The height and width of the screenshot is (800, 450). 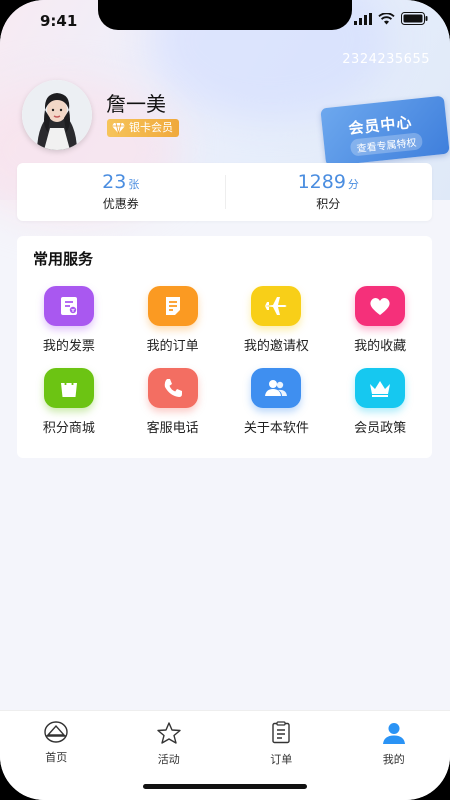 What do you see at coordinates (136, 104) in the screenshot?
I see `user-name: 詹一美` at bounding box center [136, 104].